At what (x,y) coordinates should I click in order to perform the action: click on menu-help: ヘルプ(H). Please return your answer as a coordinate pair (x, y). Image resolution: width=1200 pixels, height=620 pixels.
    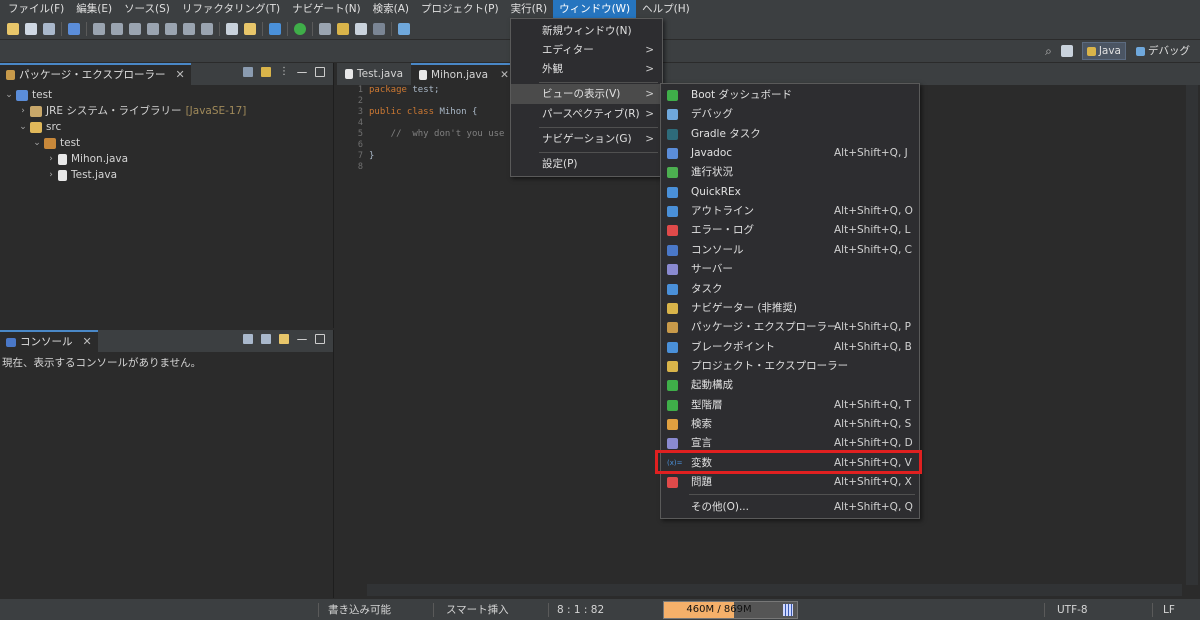
    Looking at the image, I should click on (666, 9).